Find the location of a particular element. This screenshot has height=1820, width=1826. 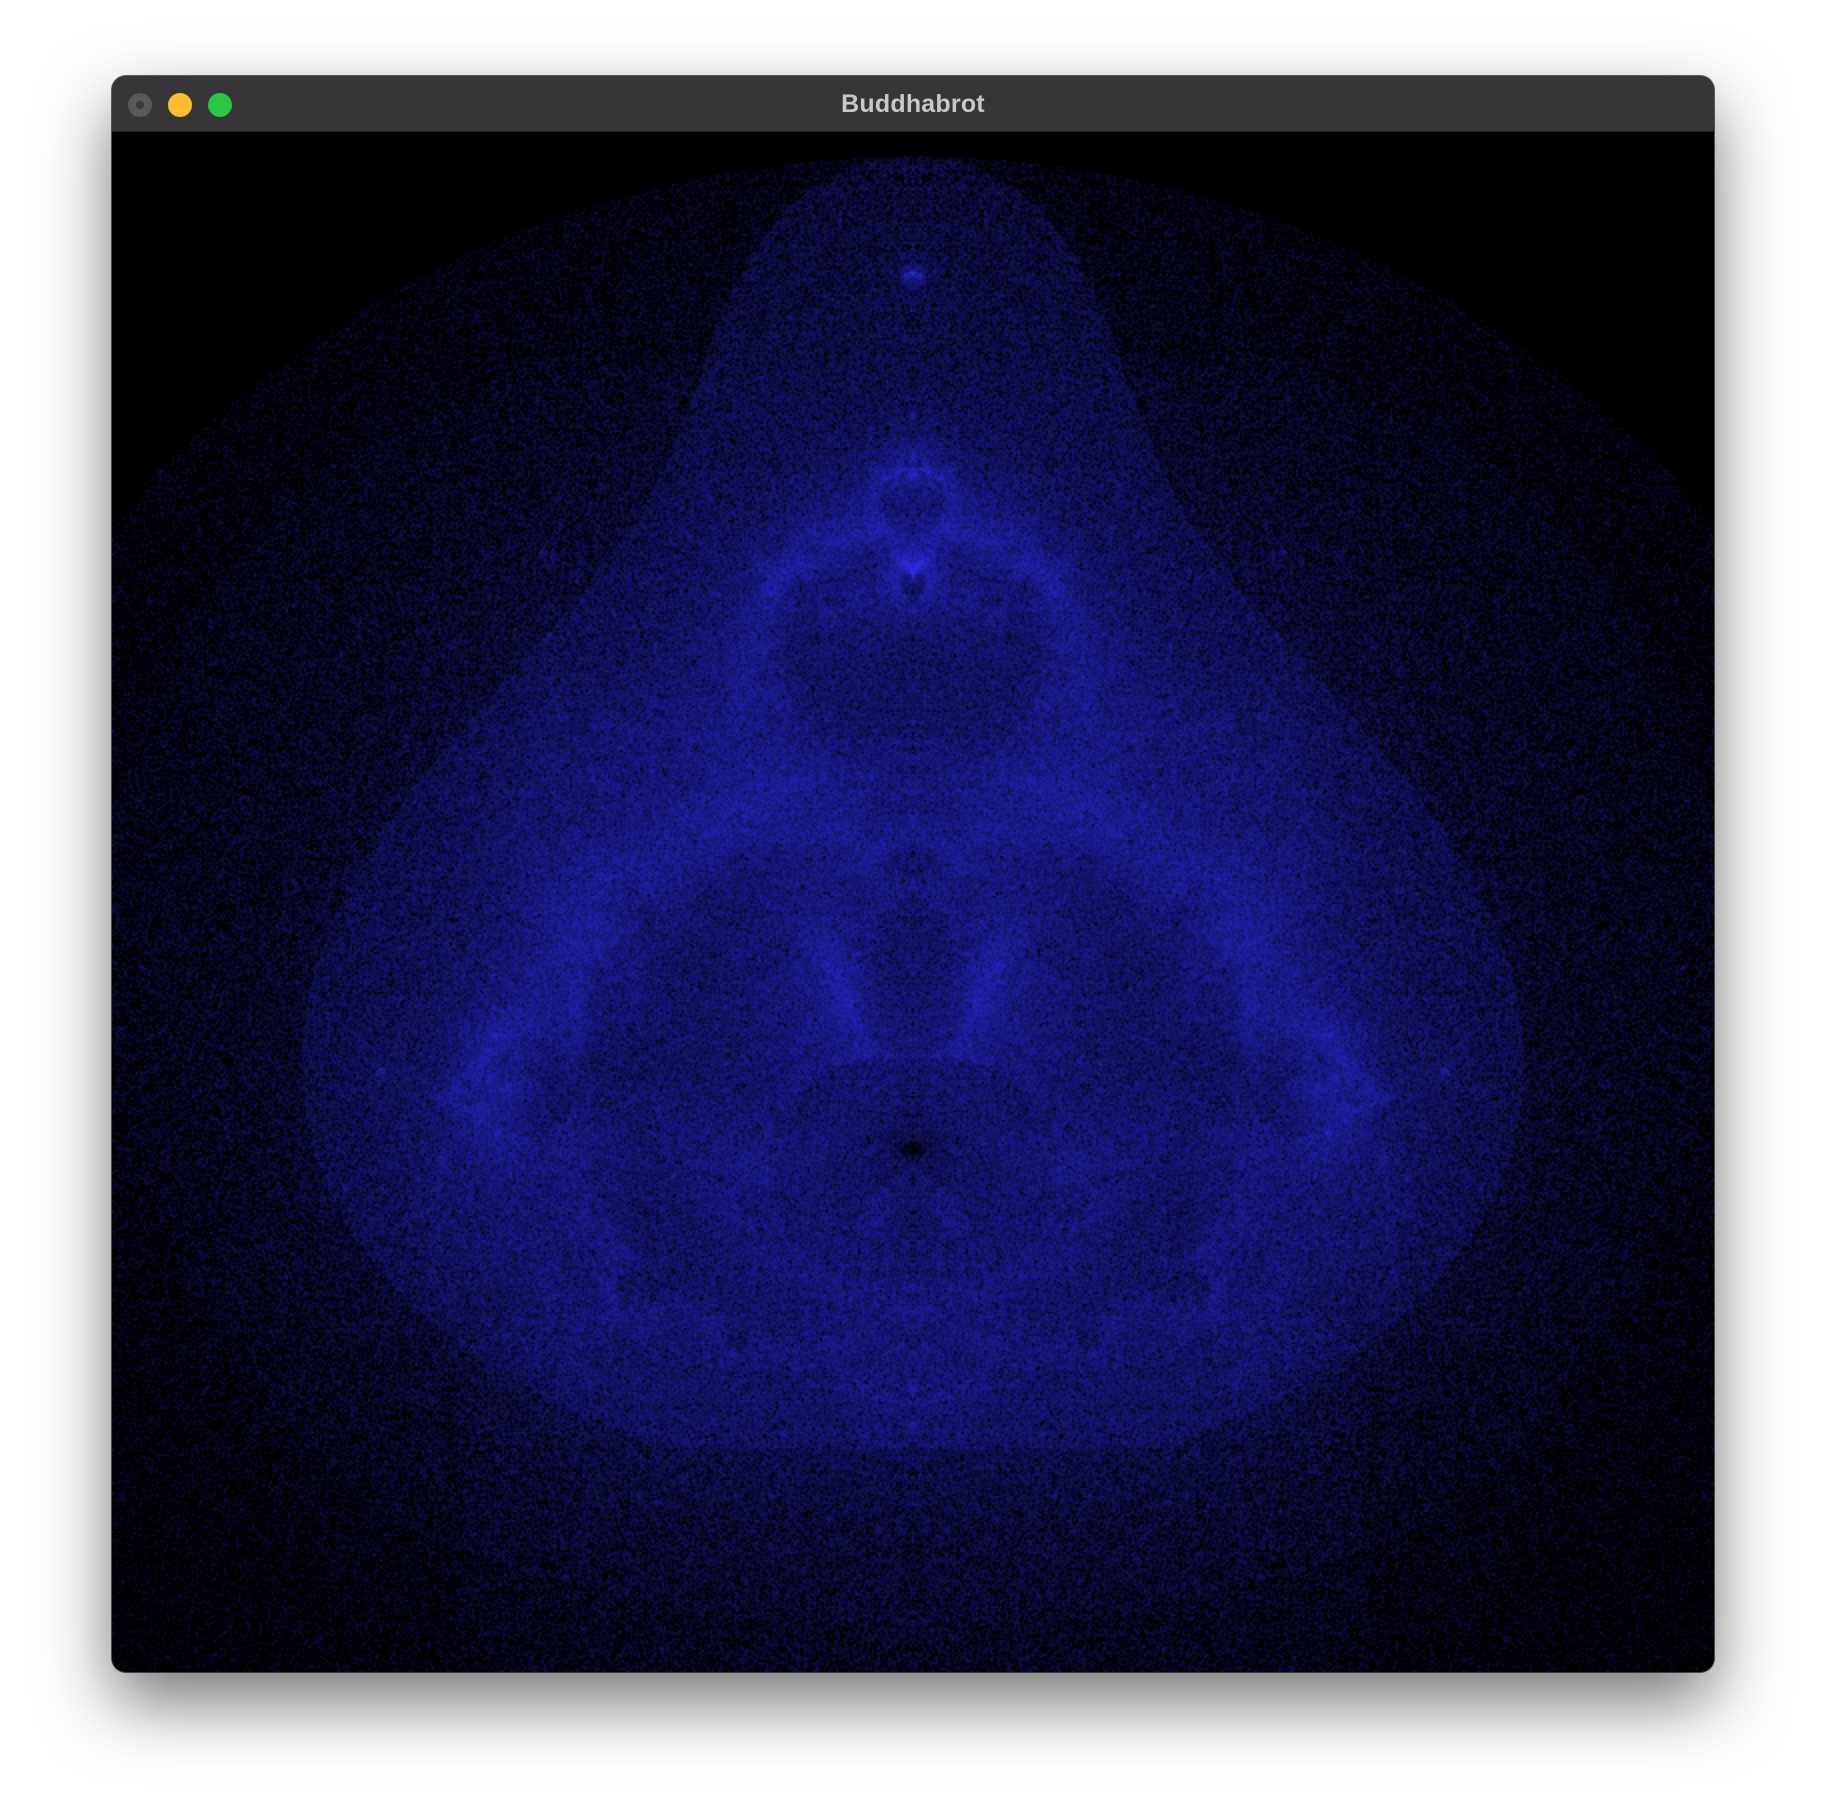

title-bar: Buddhabrot is located at coordinates (913, 104).